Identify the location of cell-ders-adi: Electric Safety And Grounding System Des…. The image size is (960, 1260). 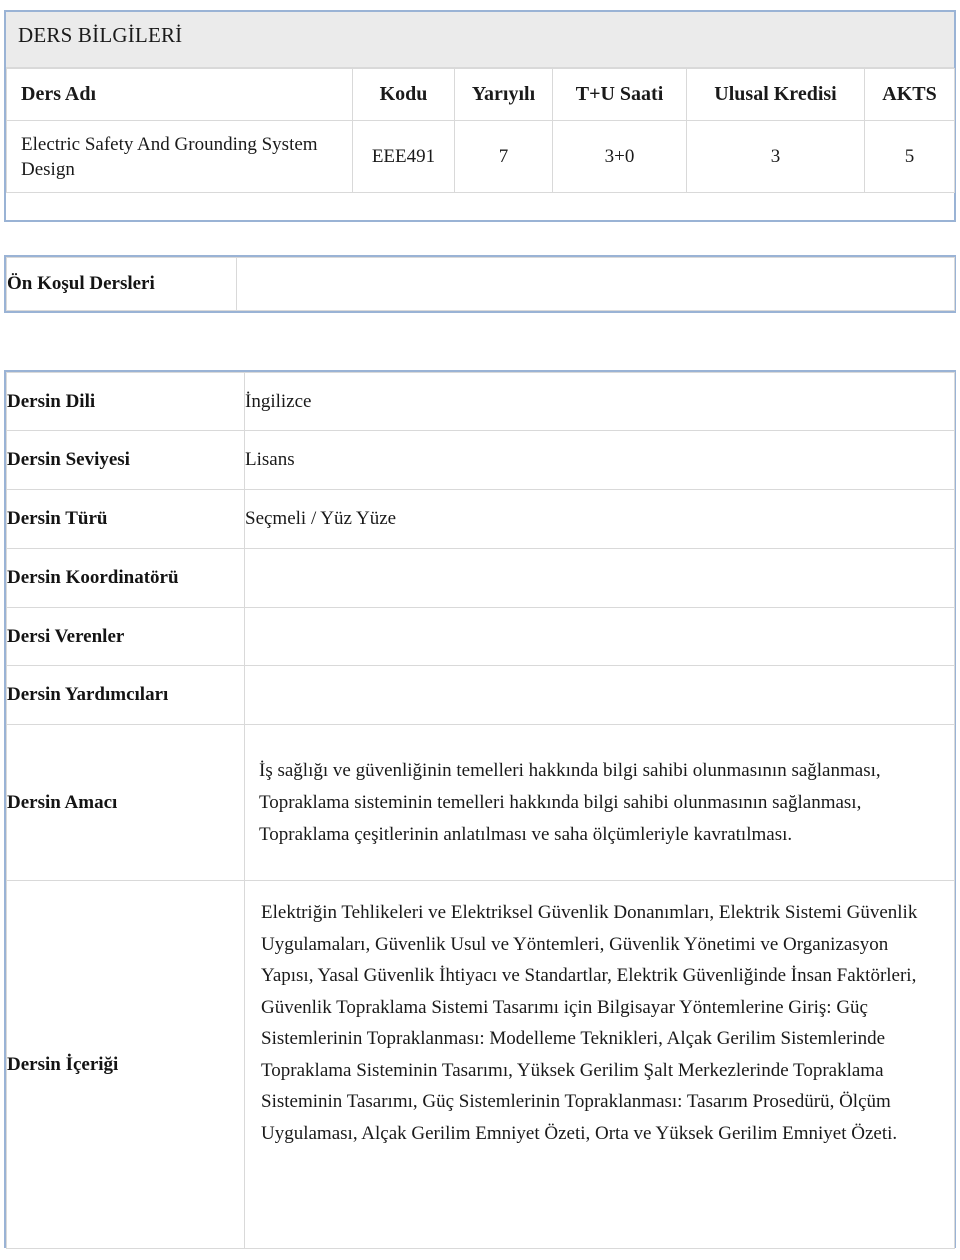
(179, 156).